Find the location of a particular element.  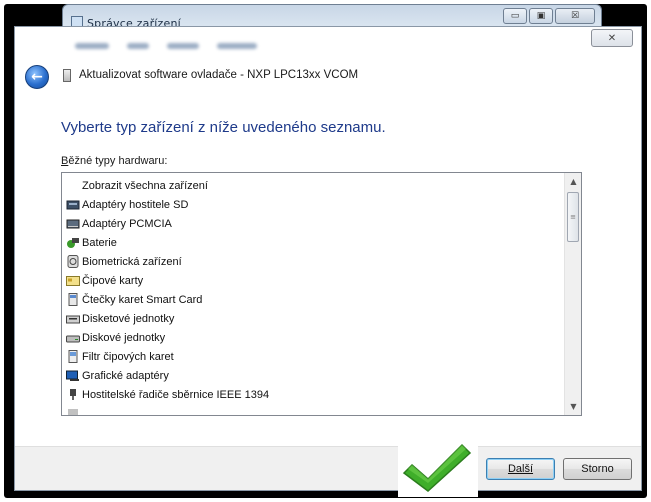

ieee1394-controller-icon is located at coordinates (73, 394).